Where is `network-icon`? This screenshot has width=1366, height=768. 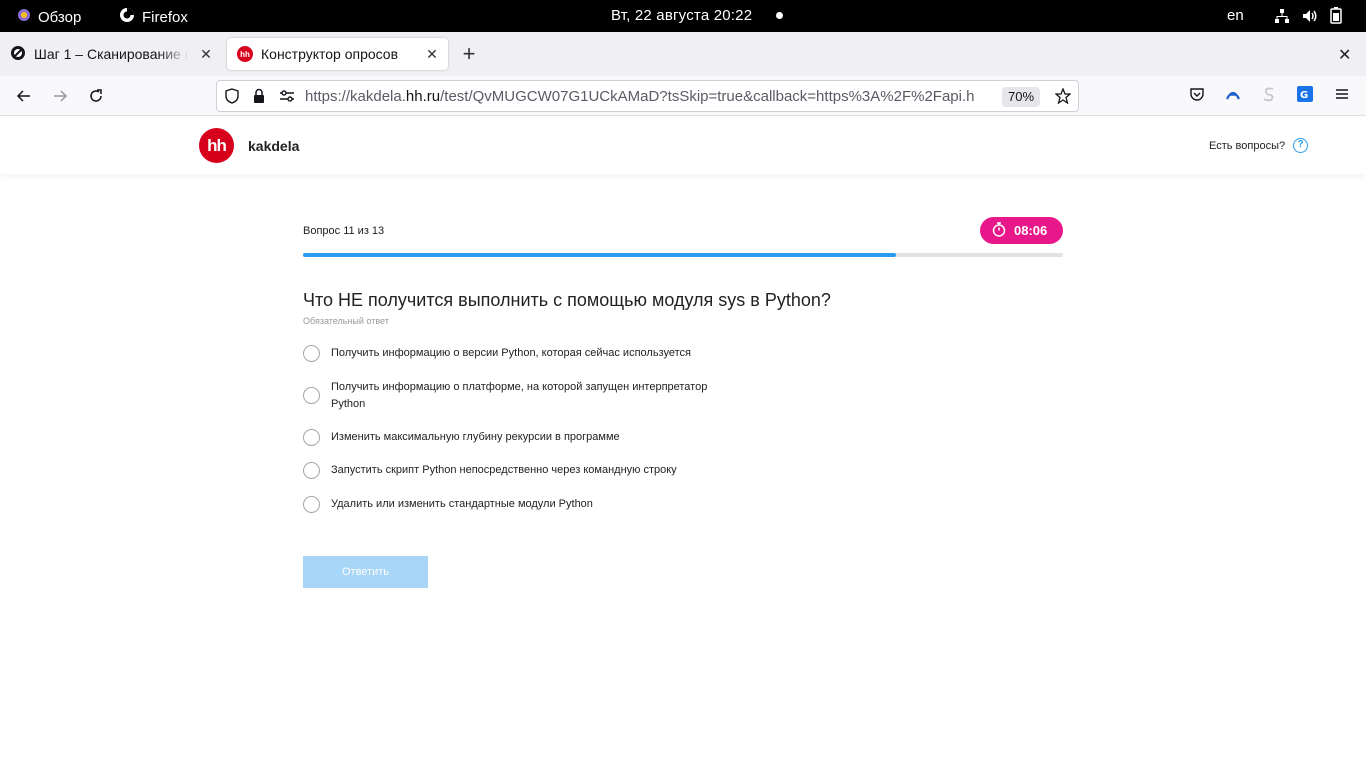
network-icon is located at coordinates (1282, 16).